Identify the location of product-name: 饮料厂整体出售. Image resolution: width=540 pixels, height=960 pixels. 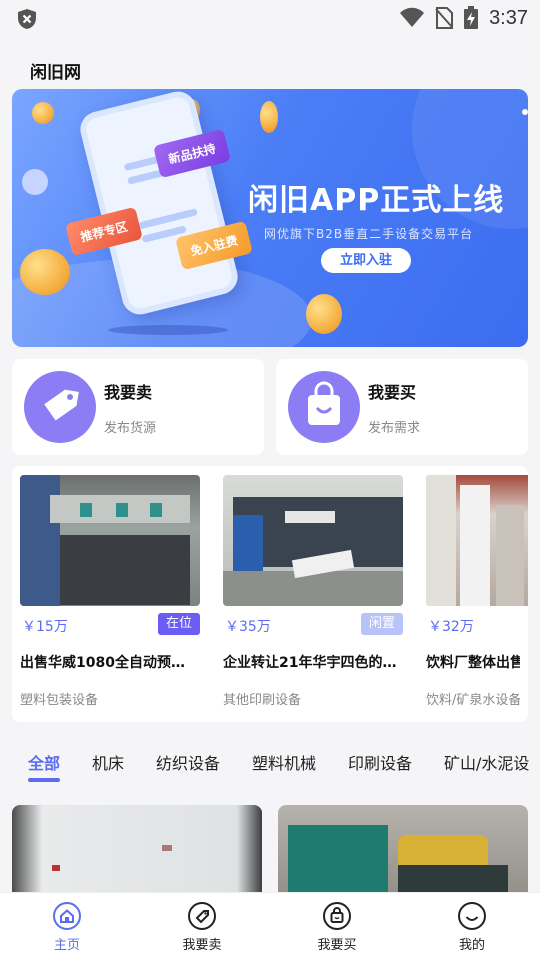
(473, 663).